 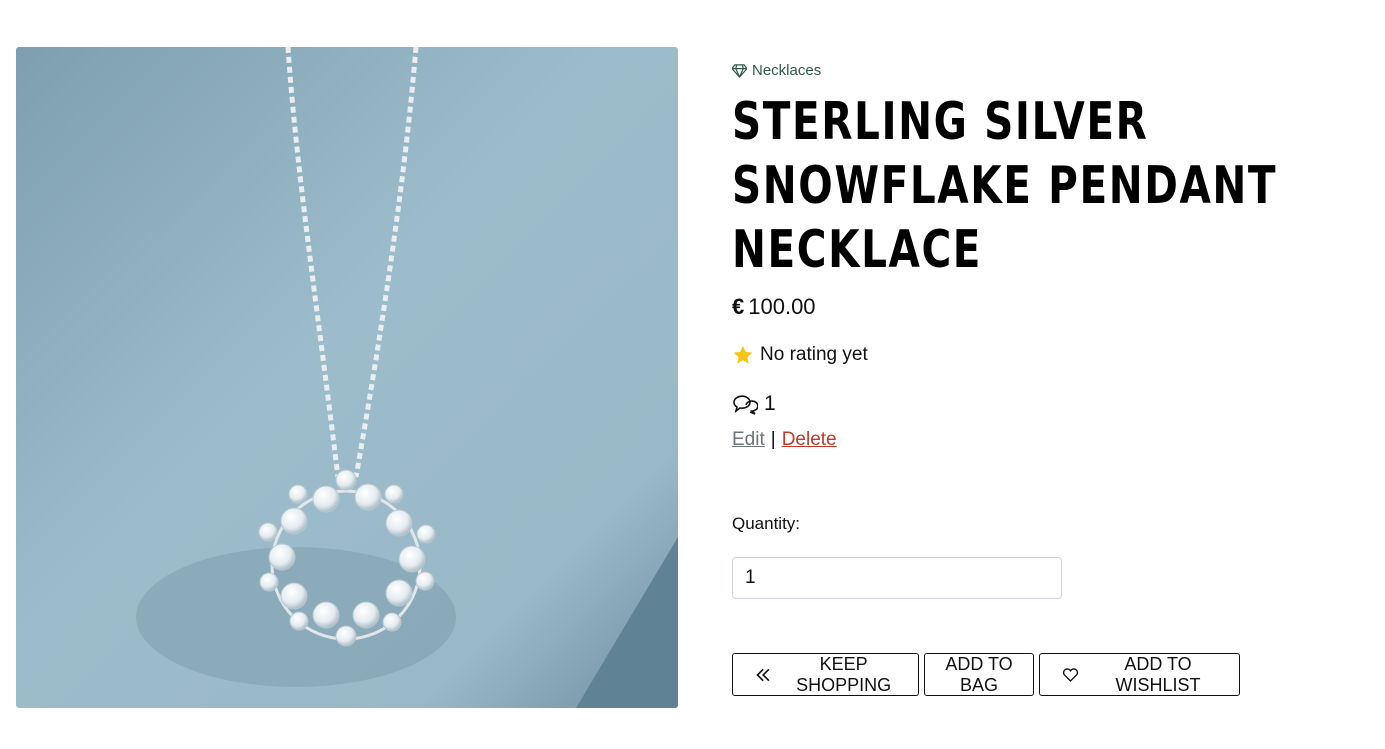 What do you see at coordinates (739, 70) in the screenshot?
I see `gem-icon` at bounding box center [739, 70].